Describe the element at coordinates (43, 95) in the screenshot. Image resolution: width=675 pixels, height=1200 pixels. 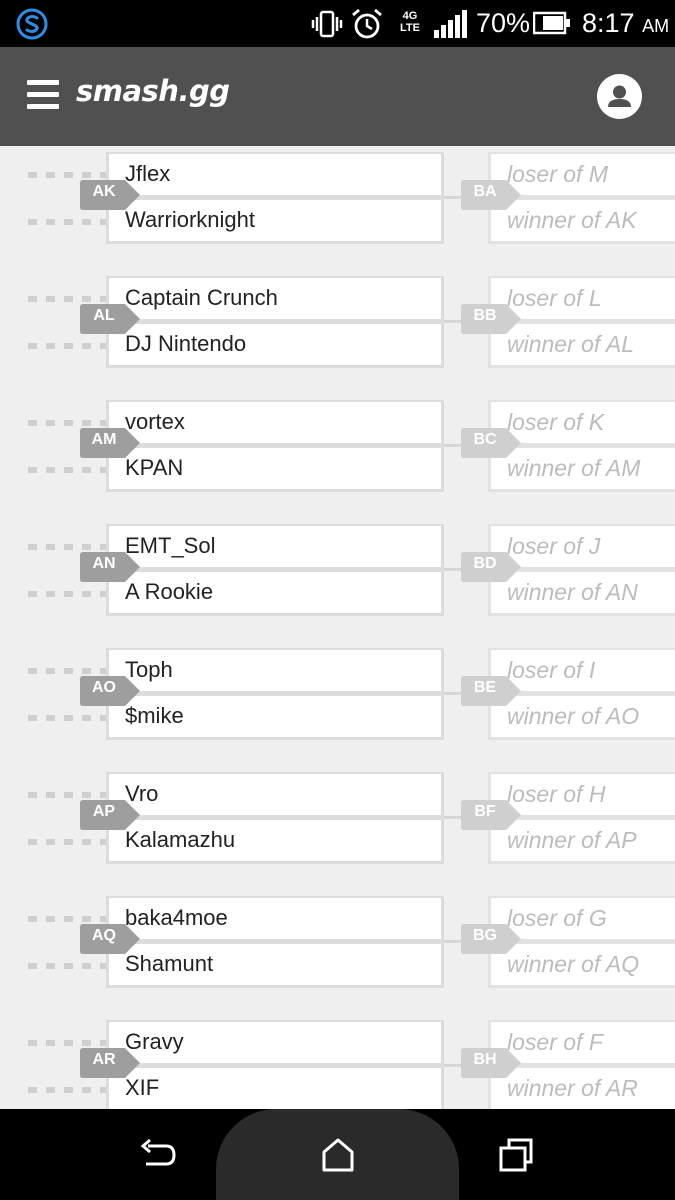
I see `hamburger-menu-icon` at that location.